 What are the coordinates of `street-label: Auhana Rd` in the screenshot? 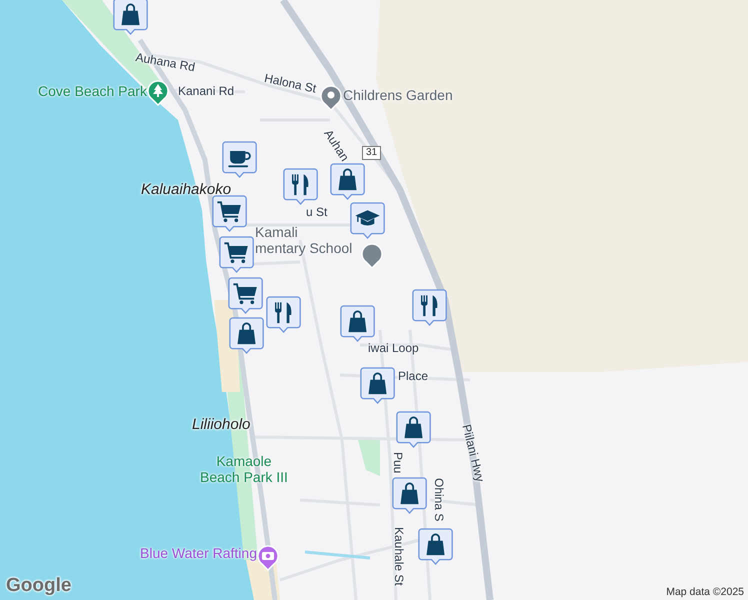 It's located at (165, 62).